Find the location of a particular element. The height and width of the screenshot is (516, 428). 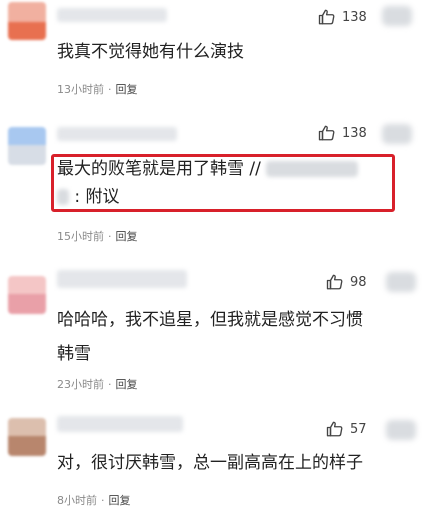

comment-text-line: 韩雪 is located at coordinates (74, 354).